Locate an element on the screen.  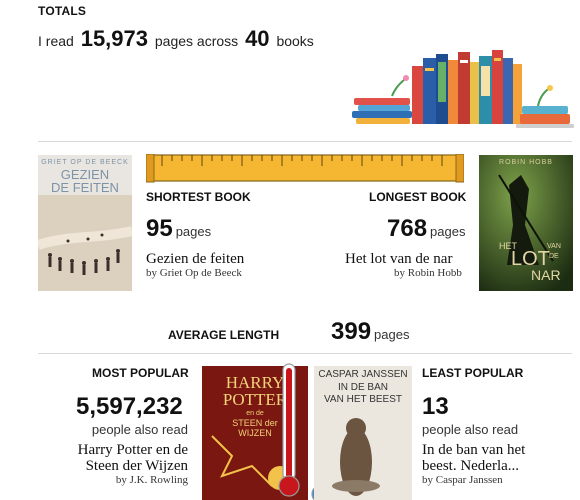
totals-middle: pages across is located at coordinates (196, 41).